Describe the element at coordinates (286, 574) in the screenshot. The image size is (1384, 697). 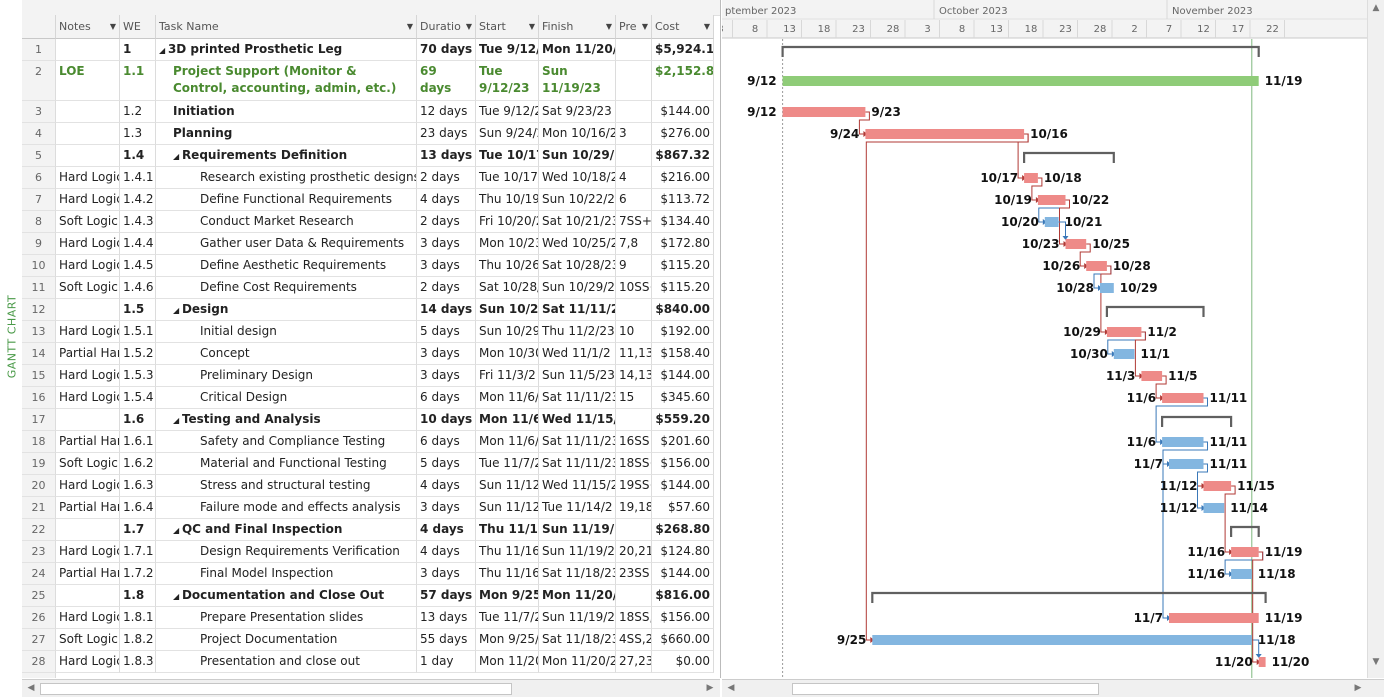
I see `task-name-cell: Final Model Inspection` at that location.